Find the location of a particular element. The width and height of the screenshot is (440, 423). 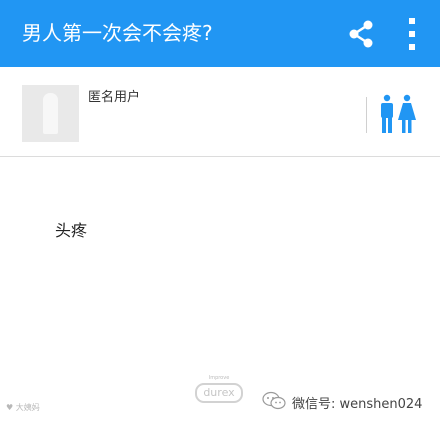

page-title: 男人第一次会不会疼? is located at coordinates (117, 33).